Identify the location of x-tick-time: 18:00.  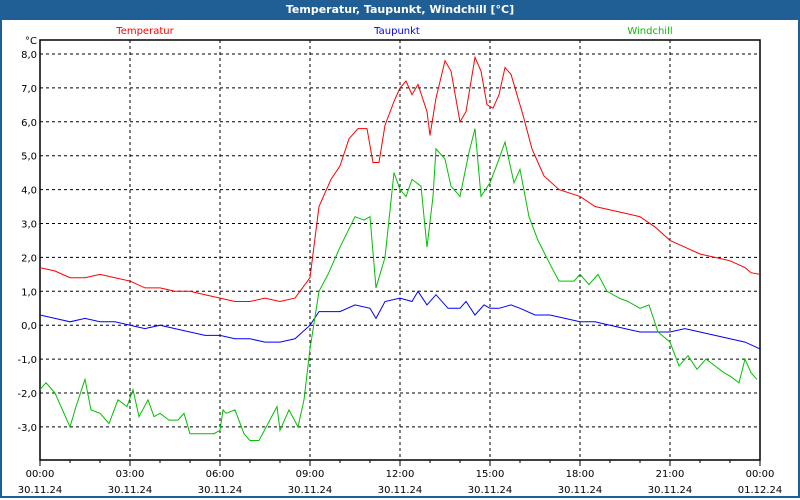
(580, 474).